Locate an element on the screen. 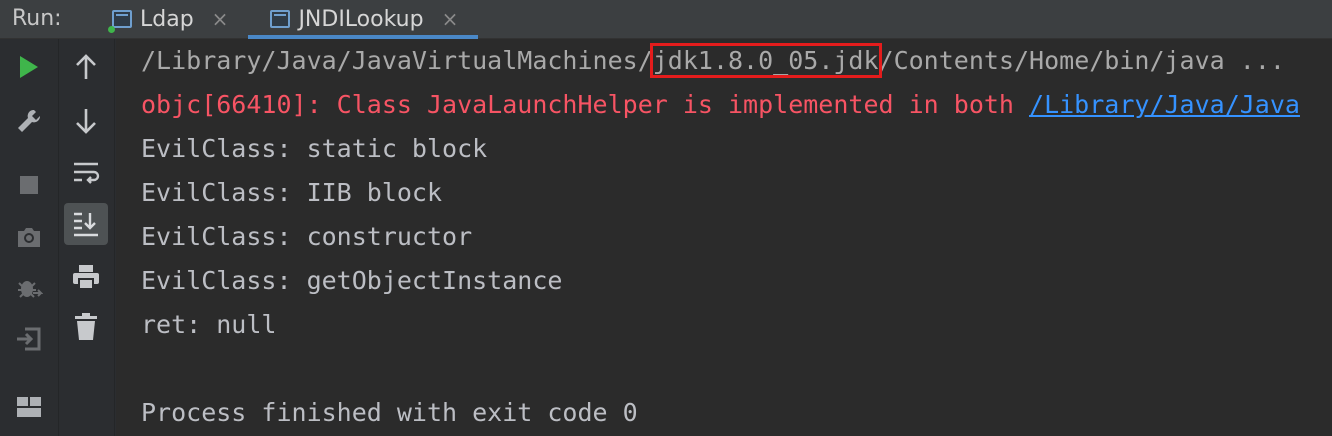 This screenshot has width=1332, height=436. output-line: EvilClass: getObjectInstance is located at coordinates (352, 280).